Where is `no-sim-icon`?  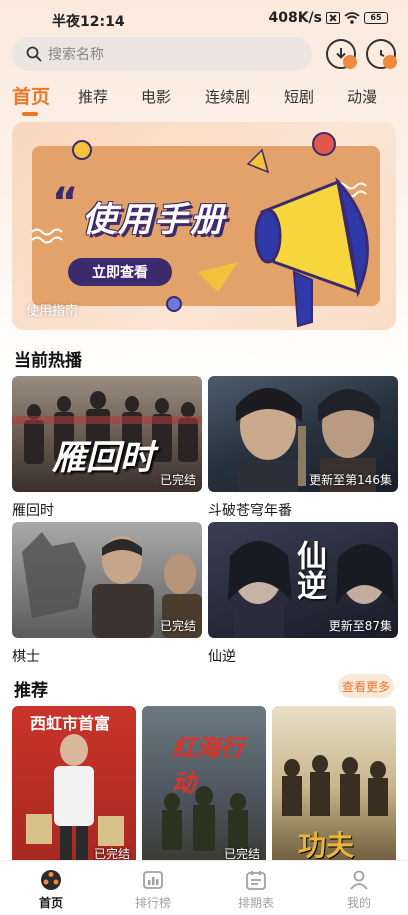 no-sim-icon is located at coordinates (333, 18).